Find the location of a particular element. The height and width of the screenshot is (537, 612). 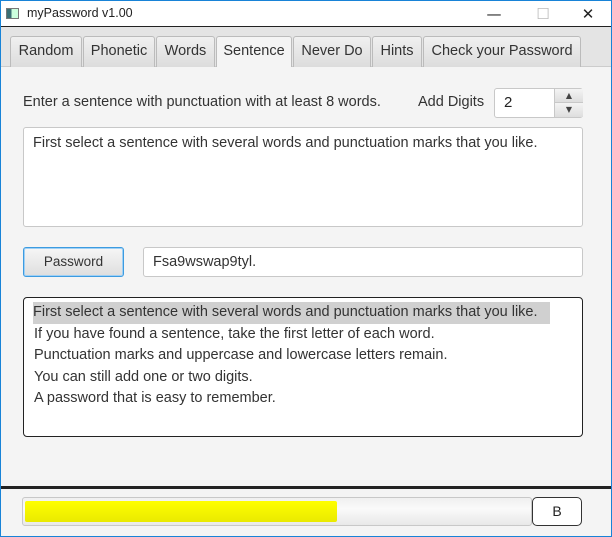

title-bar: myPassword v1.00 — ☐ ✕ is located at coordinates (306, 14).